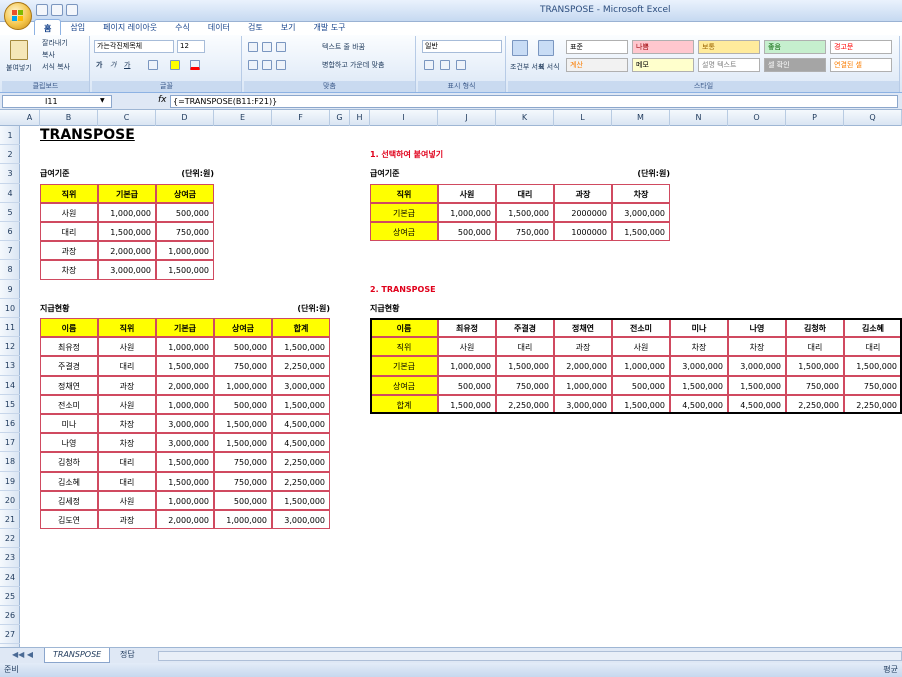 The width and height of the screenshot is (902, 677). Describe the element at coordinates (404, 385) in the screenshot. I see `table-cell: 상여금` at that location.